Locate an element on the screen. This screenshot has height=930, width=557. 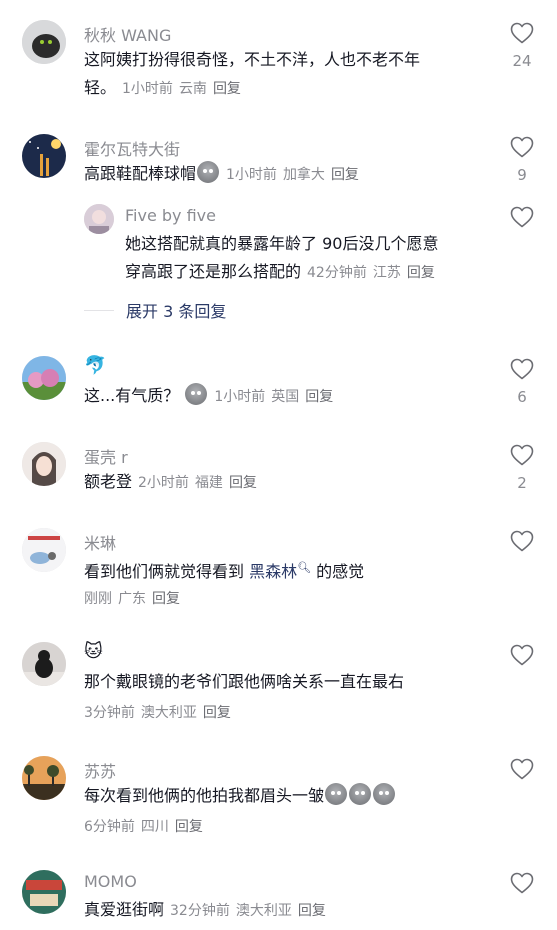
reply-text: 她这搭配就真的暴露年龄了 90后没几个愿意 is located at coordinates (282, 243).